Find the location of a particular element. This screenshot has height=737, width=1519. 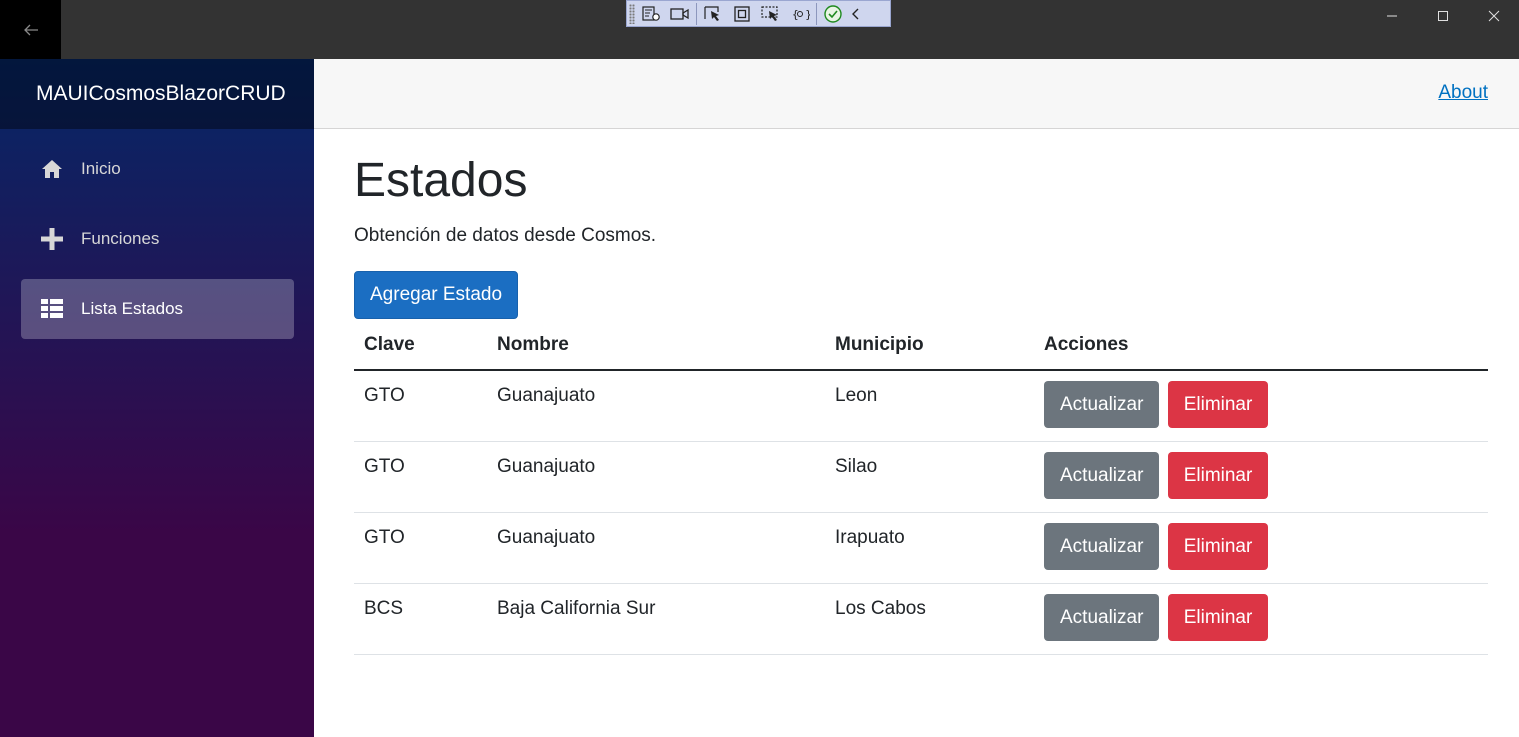

plus-icon is located at coordinates (52, 239).